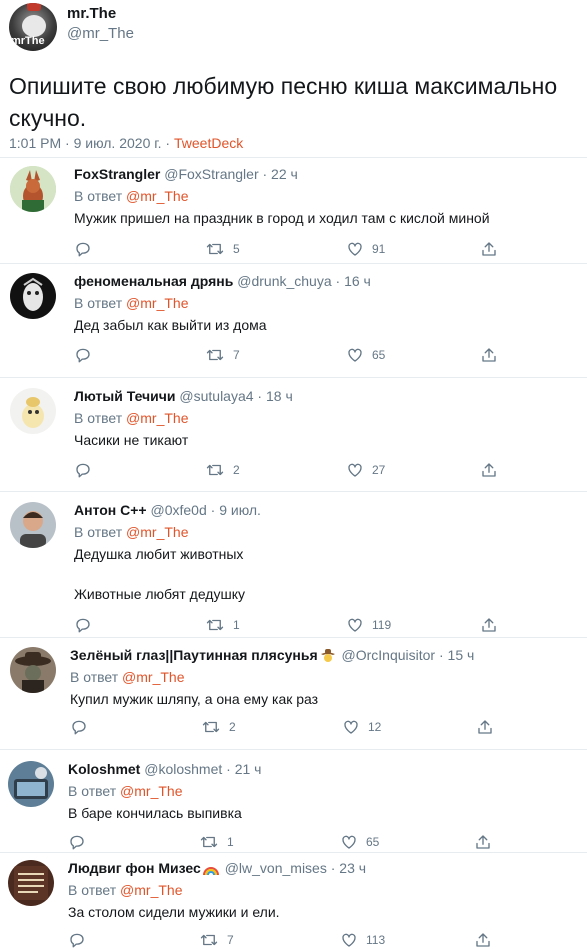  Describe the element at coordinates (222, 249) in the screenshot. I see `retweet-button: 5` at that location.